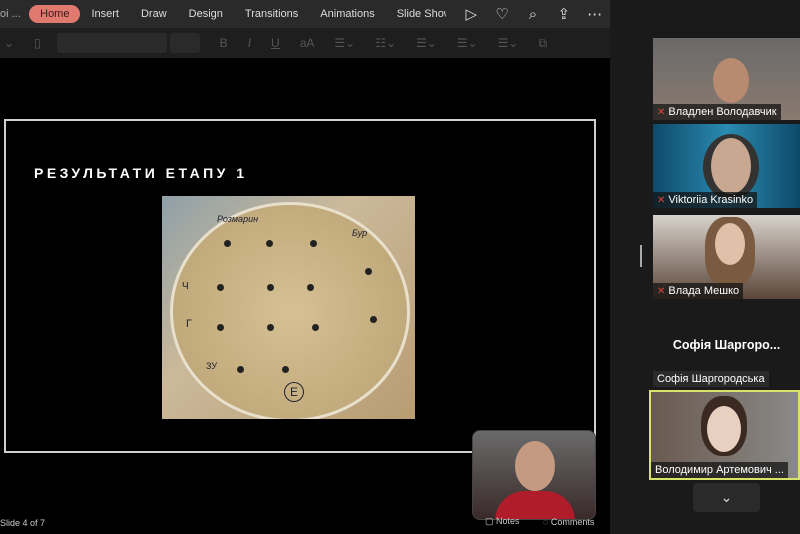 Image resolution: width=800 pixels, height=534 pixels. What do you see at coordinates (23, 523) in the screenshot?
I see `slide-counter: Slide 4 of 7` at bounding box center [23, 523].